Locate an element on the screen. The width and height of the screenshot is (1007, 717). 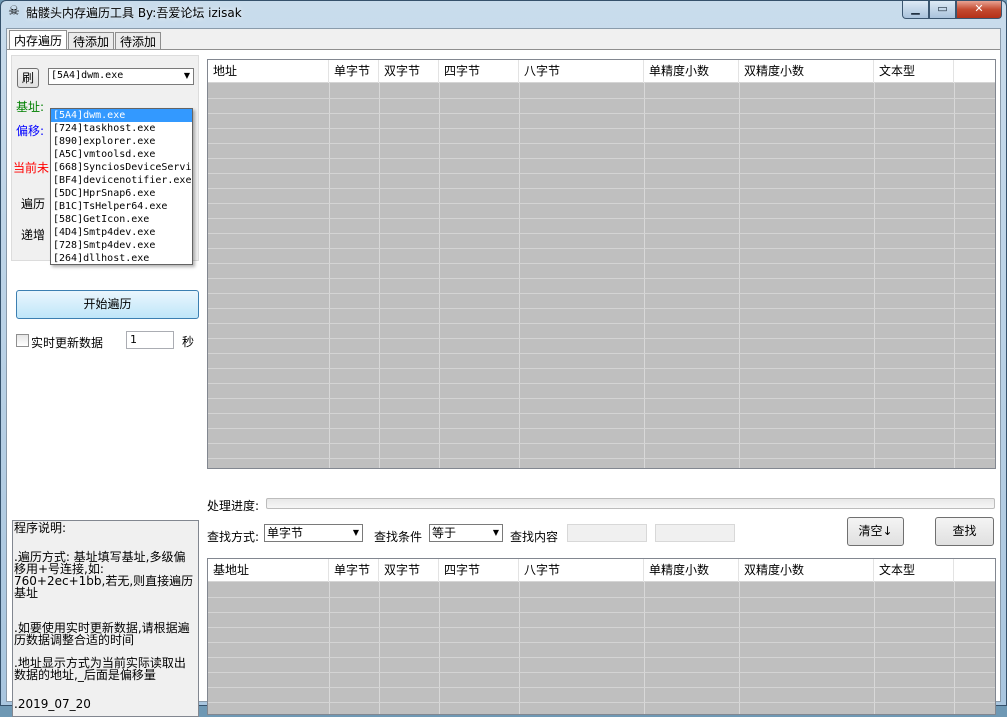
base-label: 基址: is located at coordinates (30, 107).